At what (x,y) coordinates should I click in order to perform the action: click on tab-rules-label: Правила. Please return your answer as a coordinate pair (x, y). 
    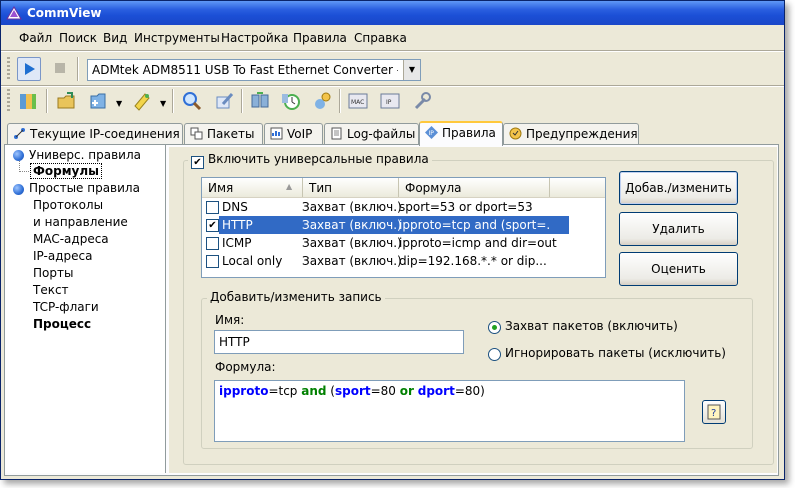
    Looking at the image, I should click on (469, 133).